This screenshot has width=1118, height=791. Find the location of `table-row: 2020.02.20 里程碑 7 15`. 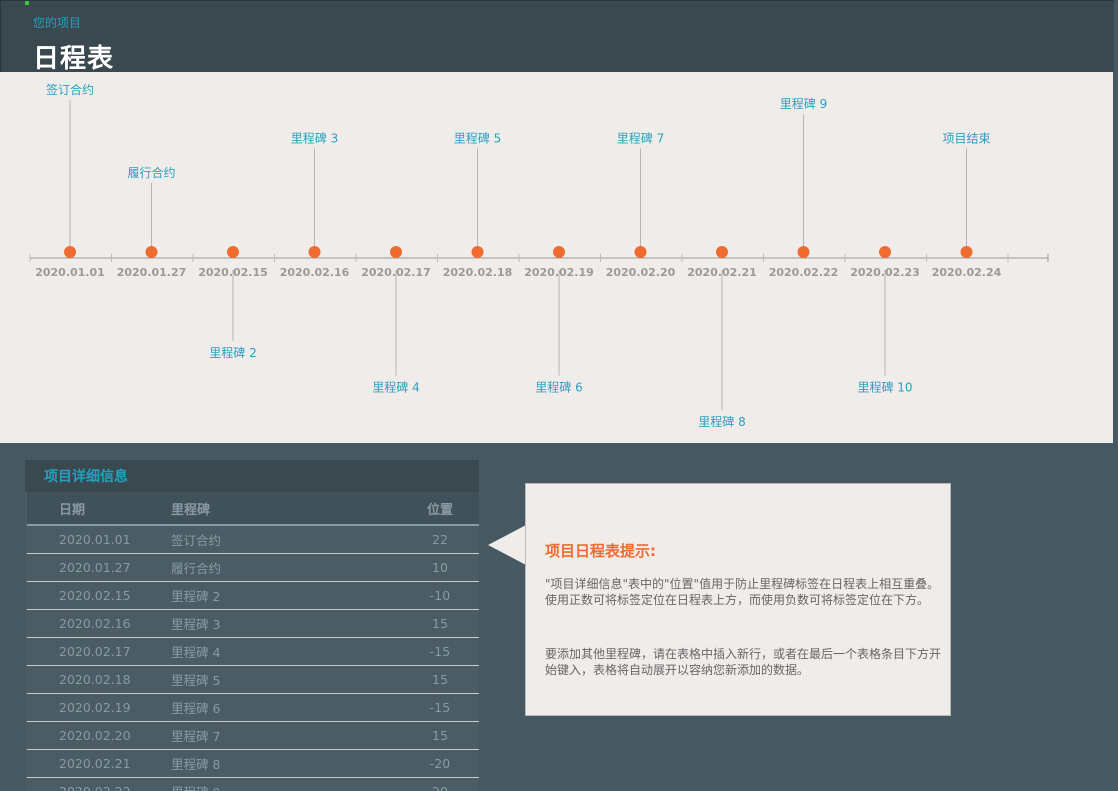

table-row: 2020.02.20 里程碑 7 15 is located at coordinates (253, 735).